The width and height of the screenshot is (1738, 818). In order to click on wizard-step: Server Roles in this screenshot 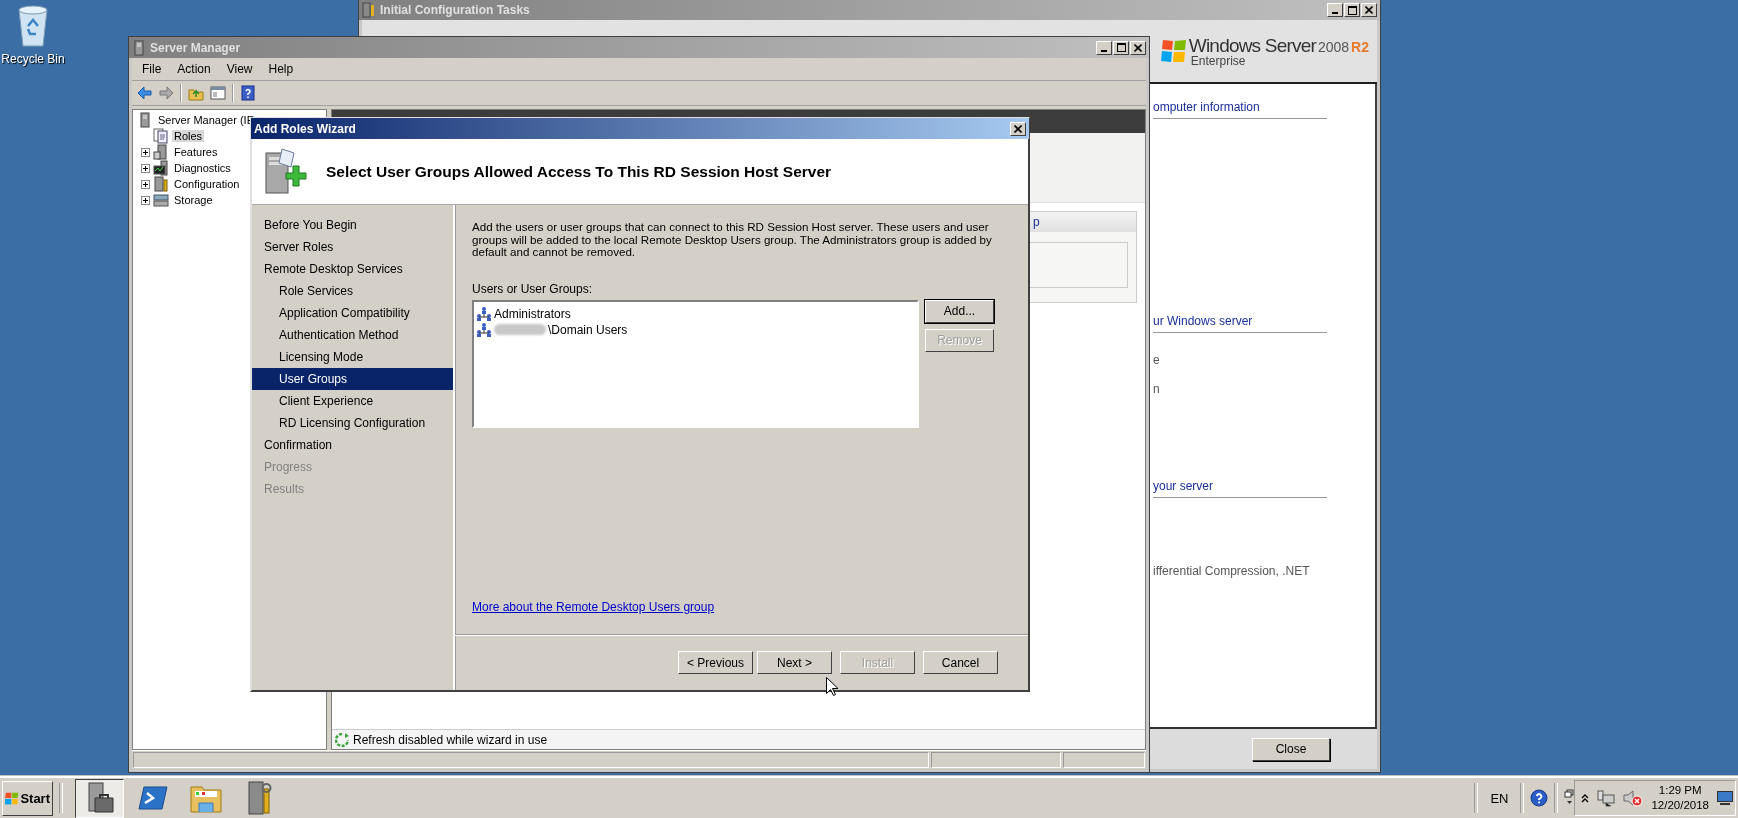, I will do `click(352, 247)`.